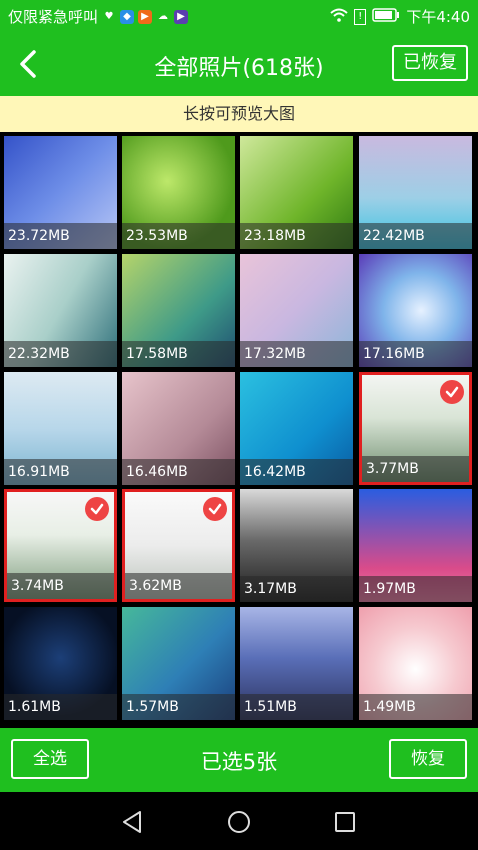  Describe the element at coordinates (415, 589) in the screenshot. I see `photo-size-label: 1.97MB` at that location.